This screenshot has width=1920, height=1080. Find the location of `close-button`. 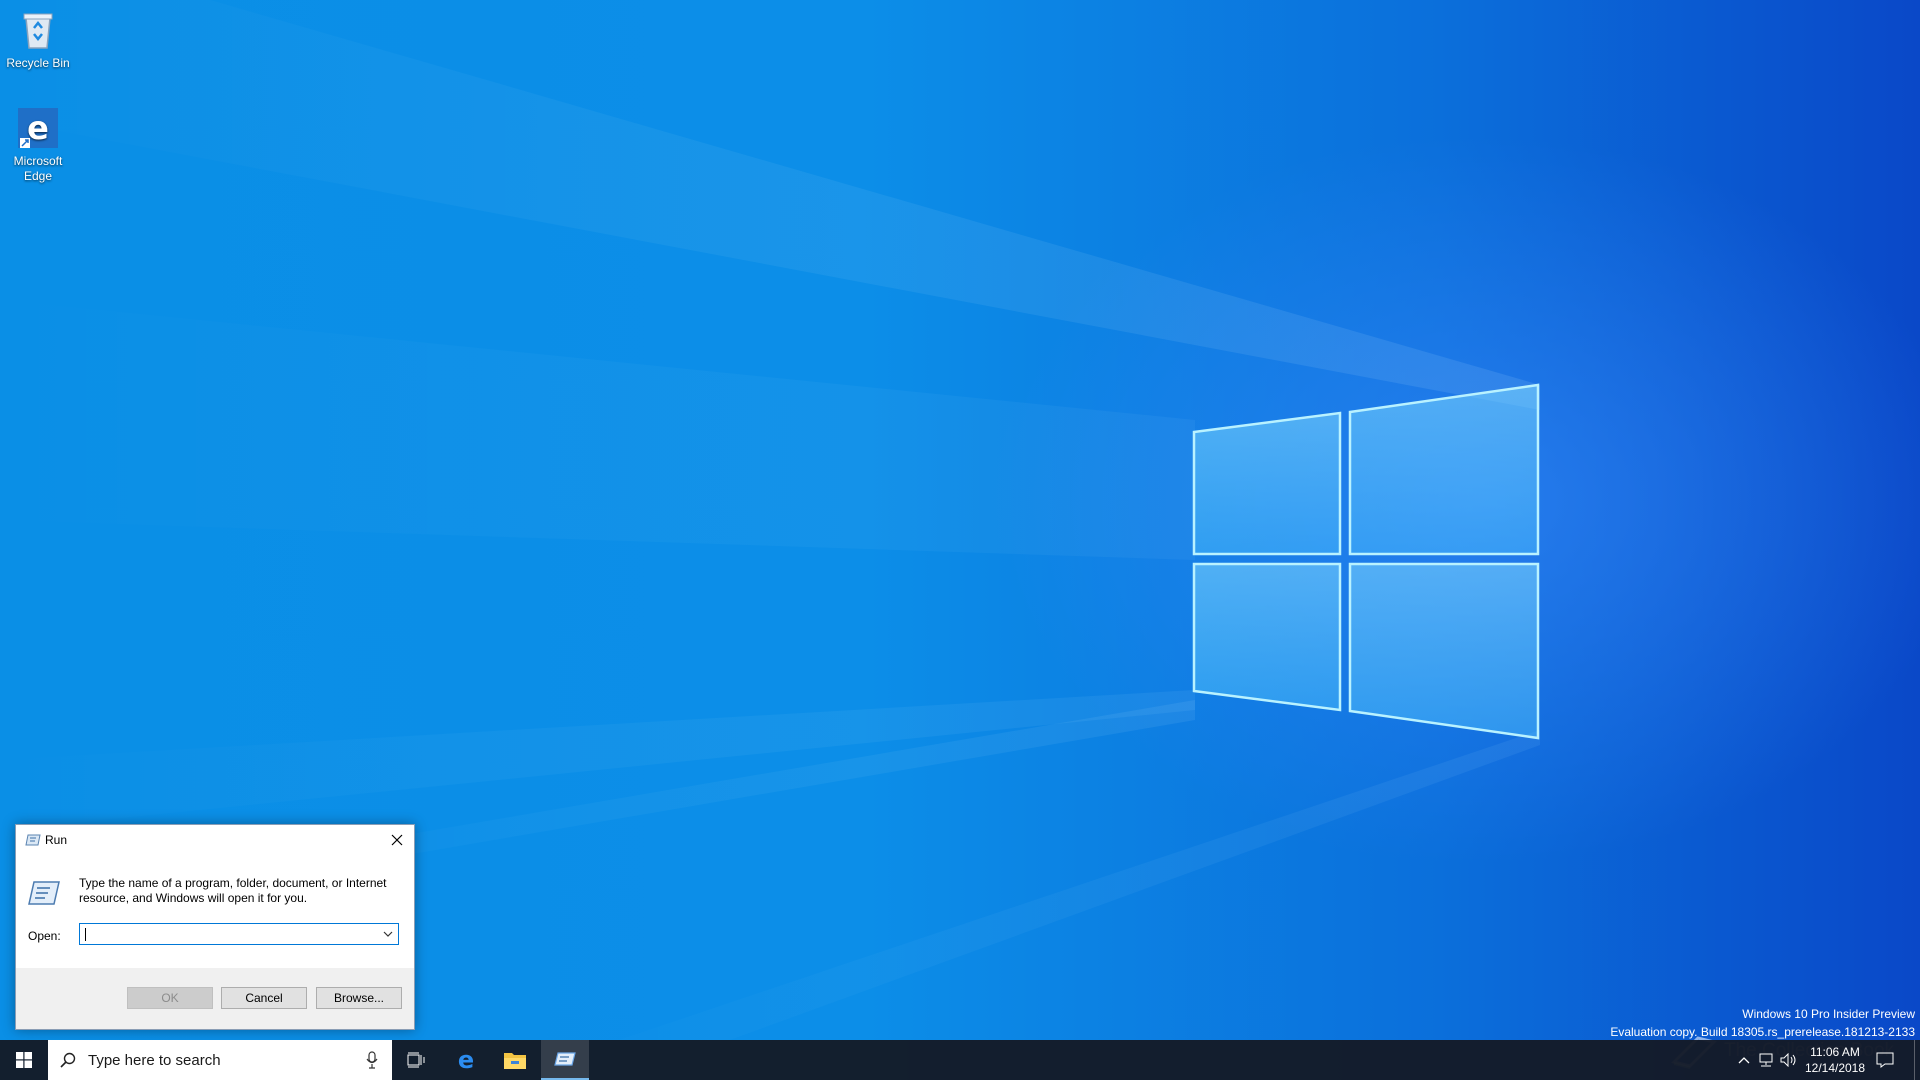

close-button is located at coordinates (397, 840).